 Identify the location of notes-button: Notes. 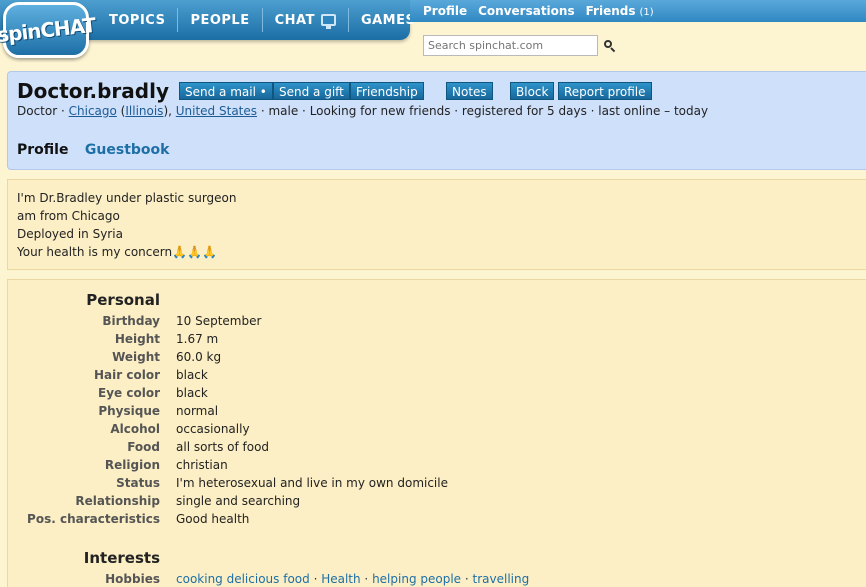
(469, 91).